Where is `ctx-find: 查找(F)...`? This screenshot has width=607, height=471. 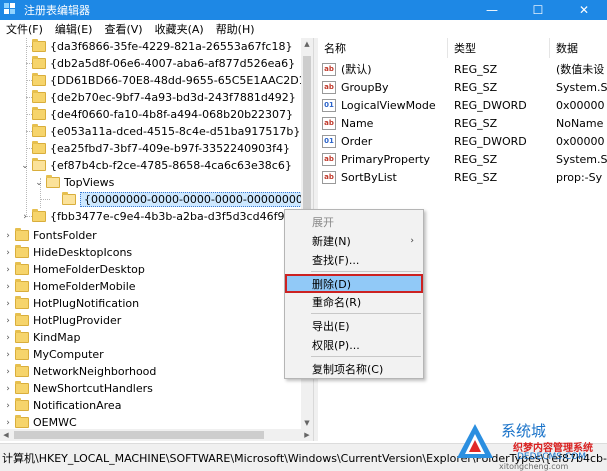
ctx-find: 查找(F)... is located at coordinates (354, 259).